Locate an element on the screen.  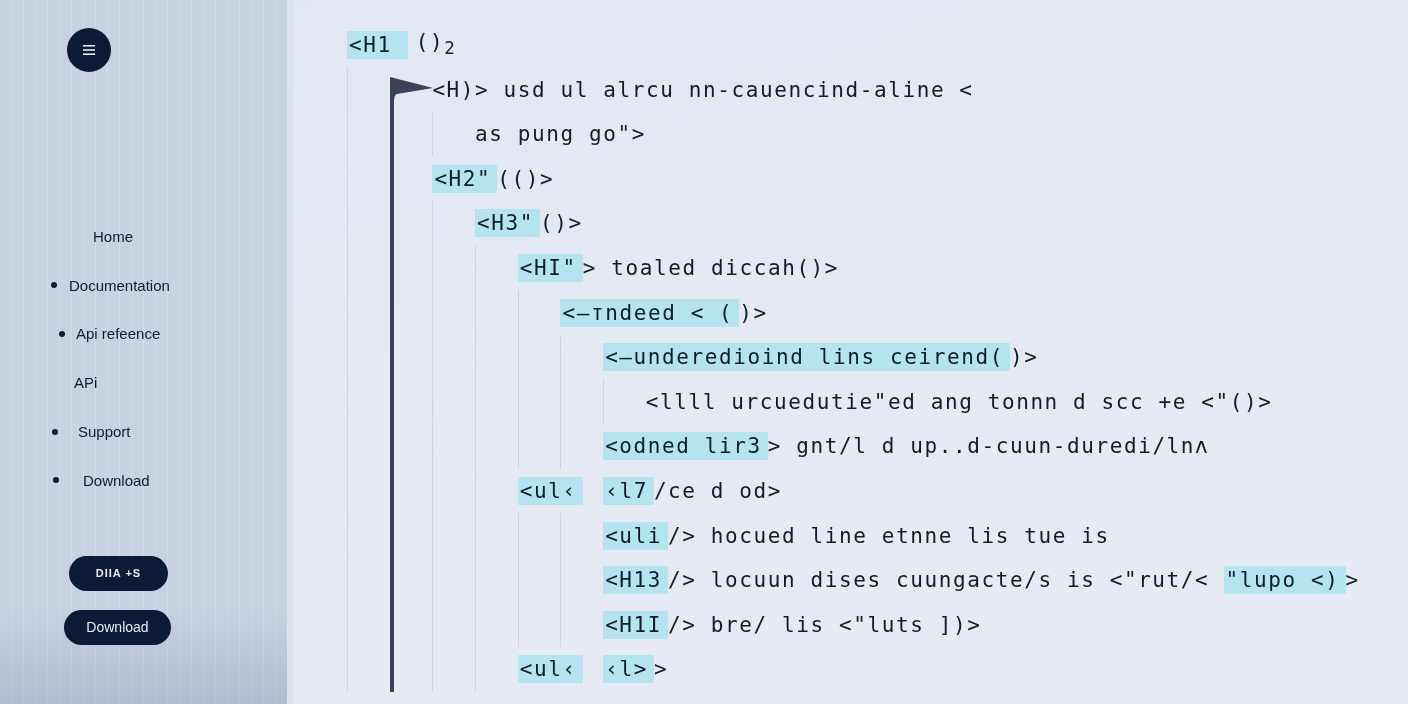
highlighted-code: <—тndeed < ( is located at coordinates (650, 312).